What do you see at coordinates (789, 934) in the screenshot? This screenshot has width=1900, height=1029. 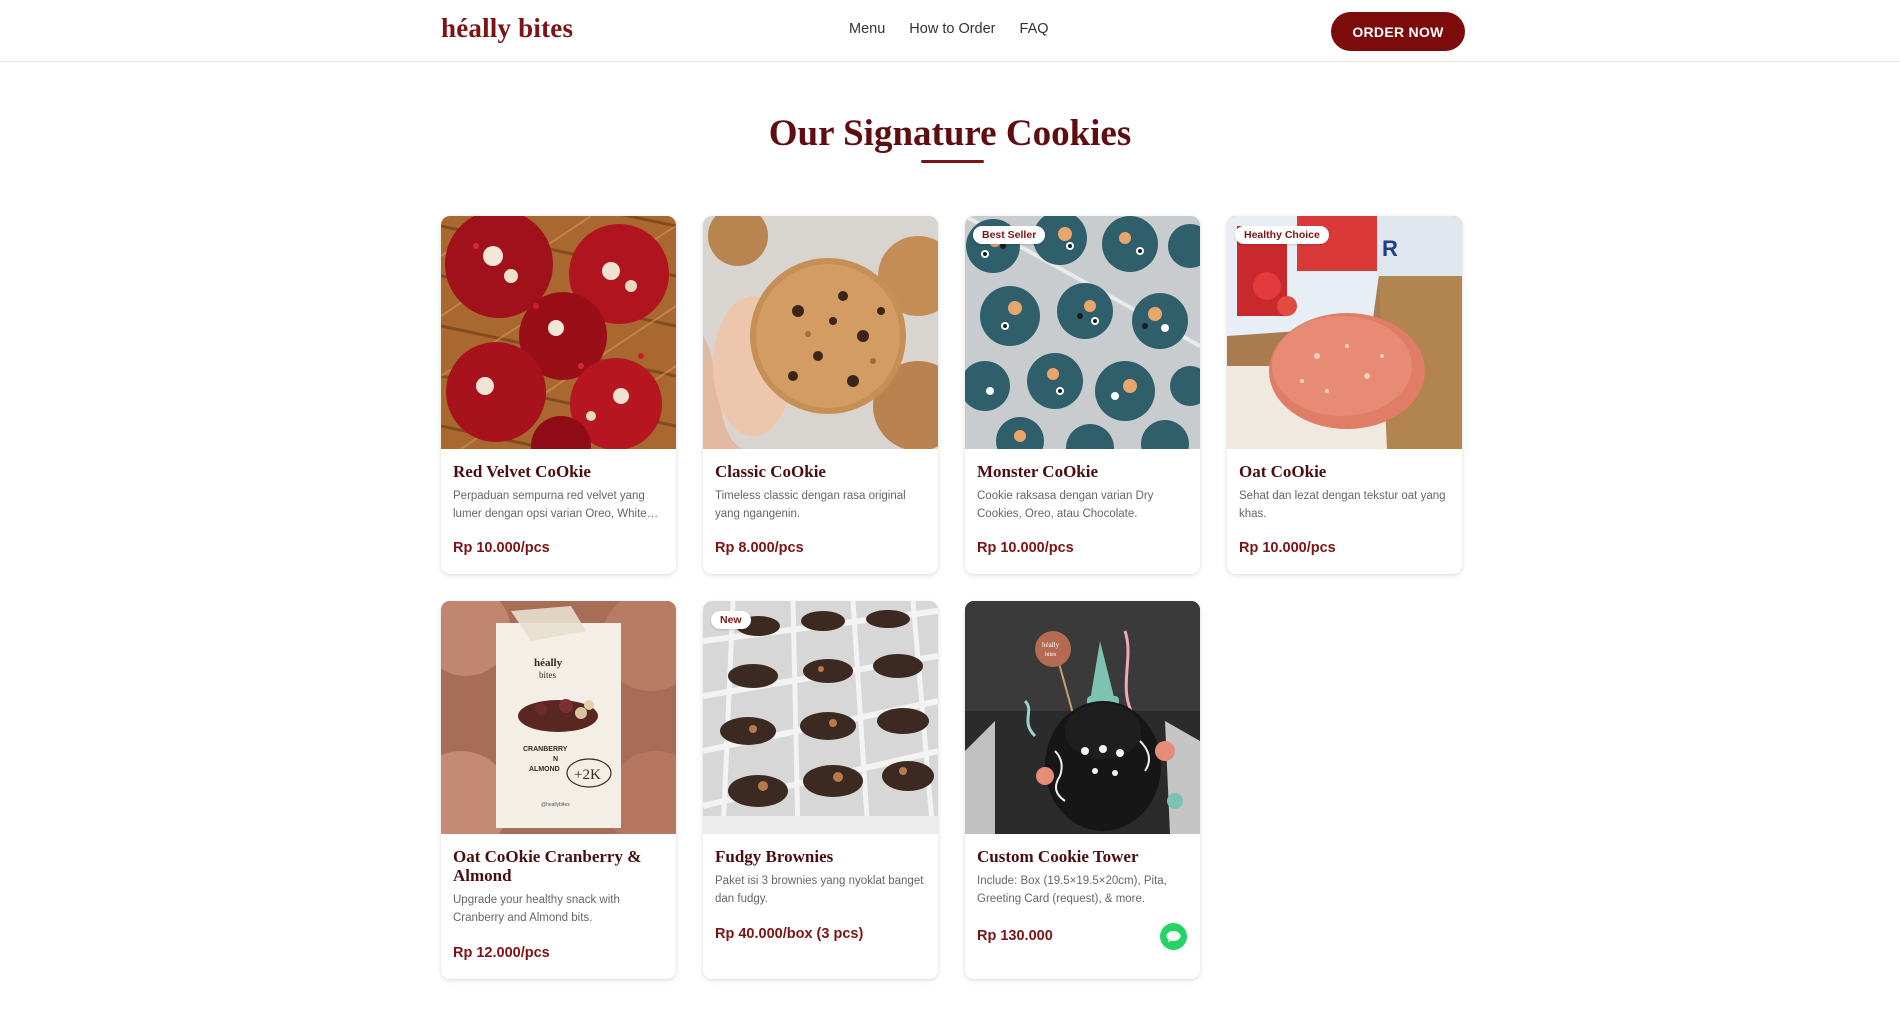 I see `product-price: Rp 40.000/box (3 pcs)` at bounding box center [789, 934].